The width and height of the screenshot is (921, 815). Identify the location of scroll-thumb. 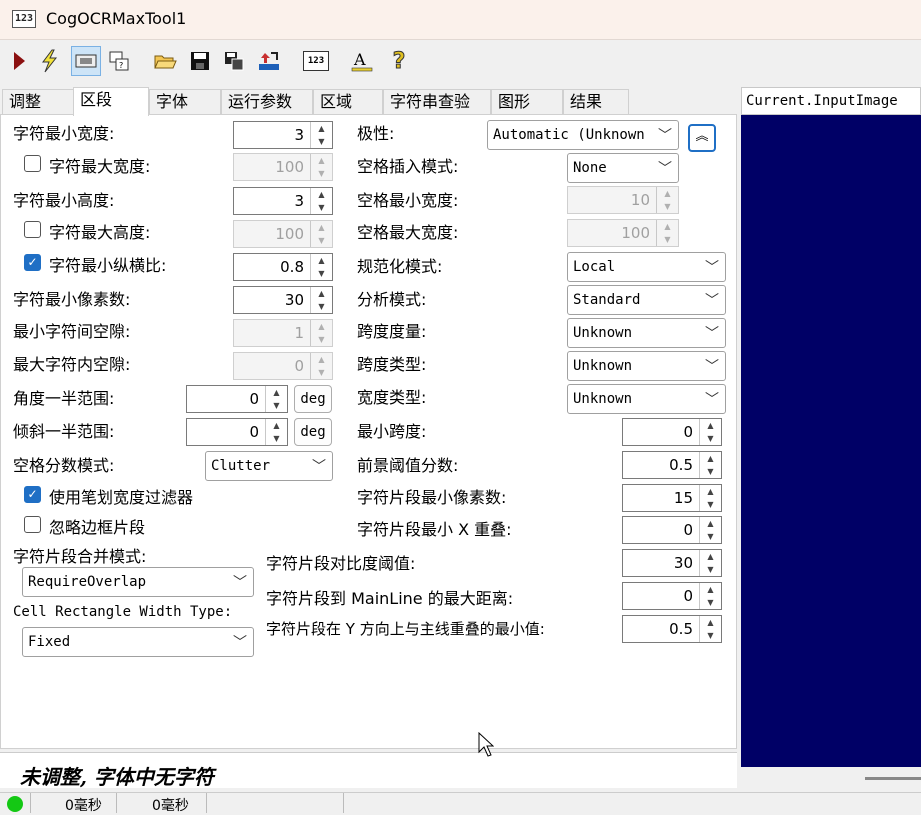
(893, 778).